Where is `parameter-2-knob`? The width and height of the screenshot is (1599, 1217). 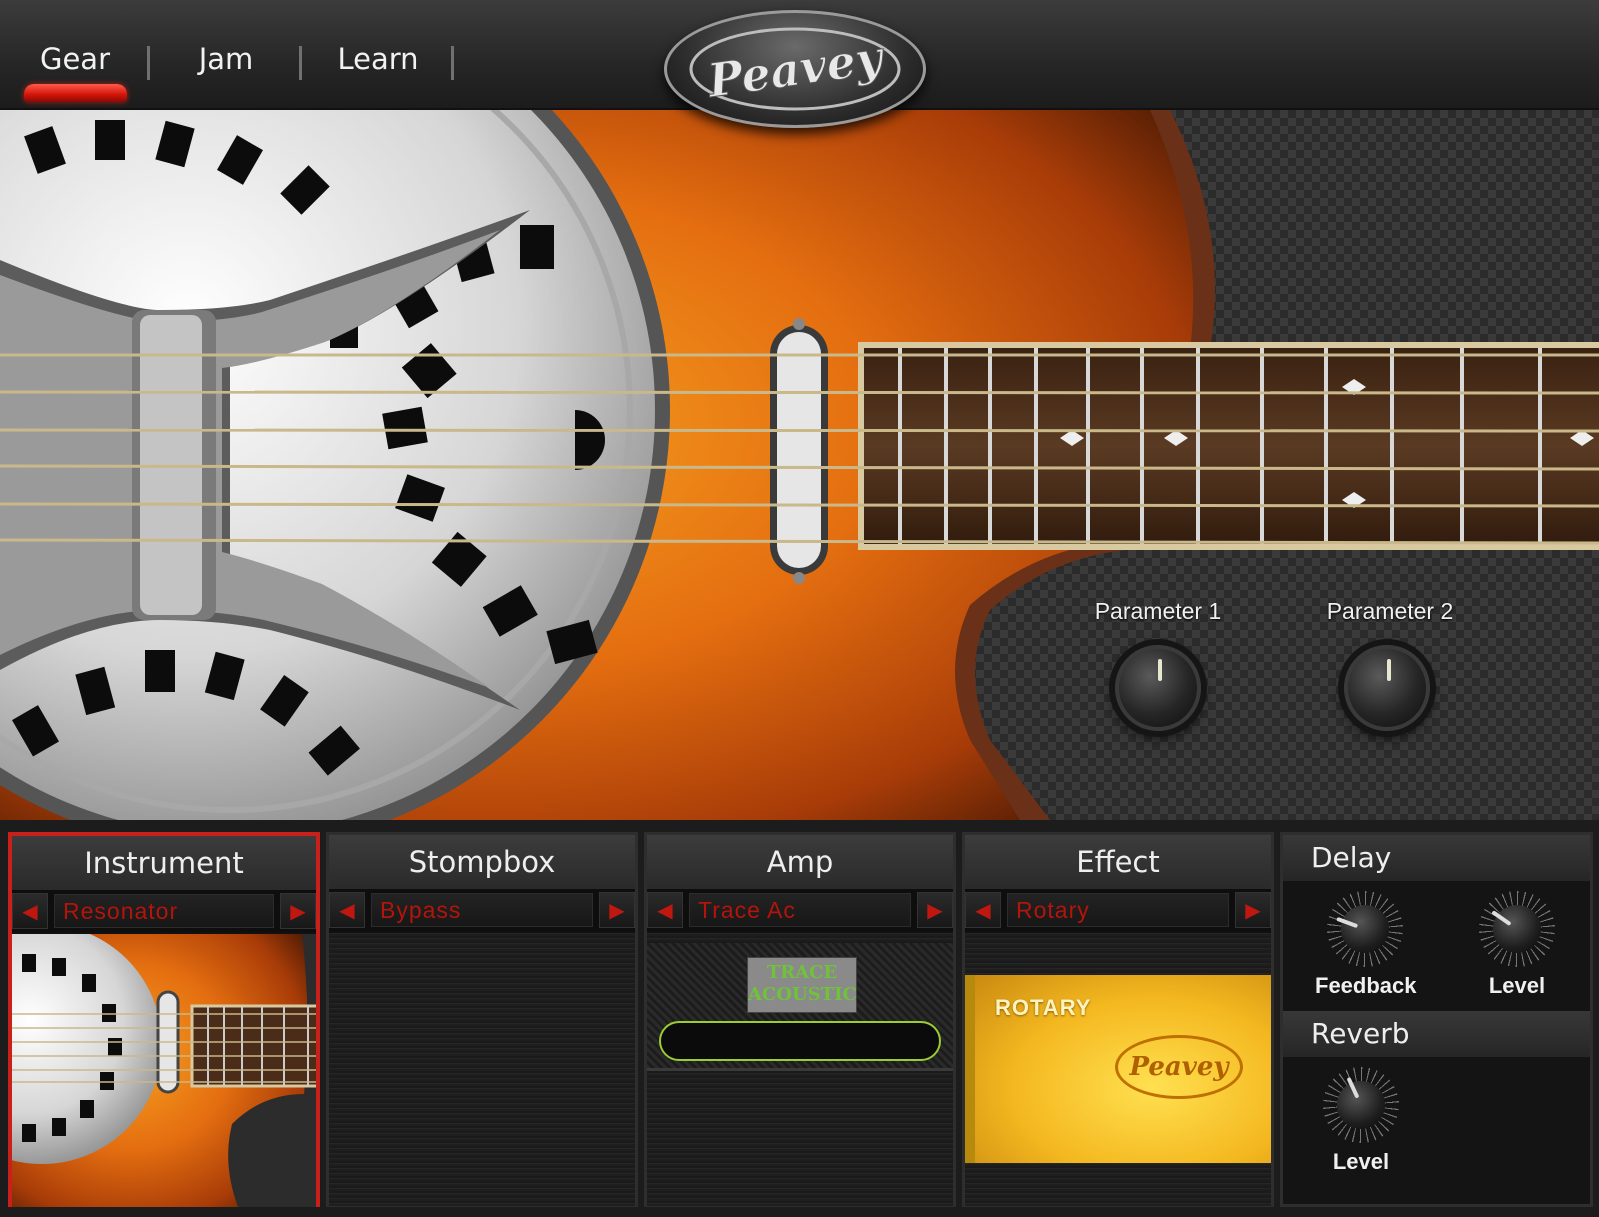 parameter-2-knob is located at coordinates (1387, 688).